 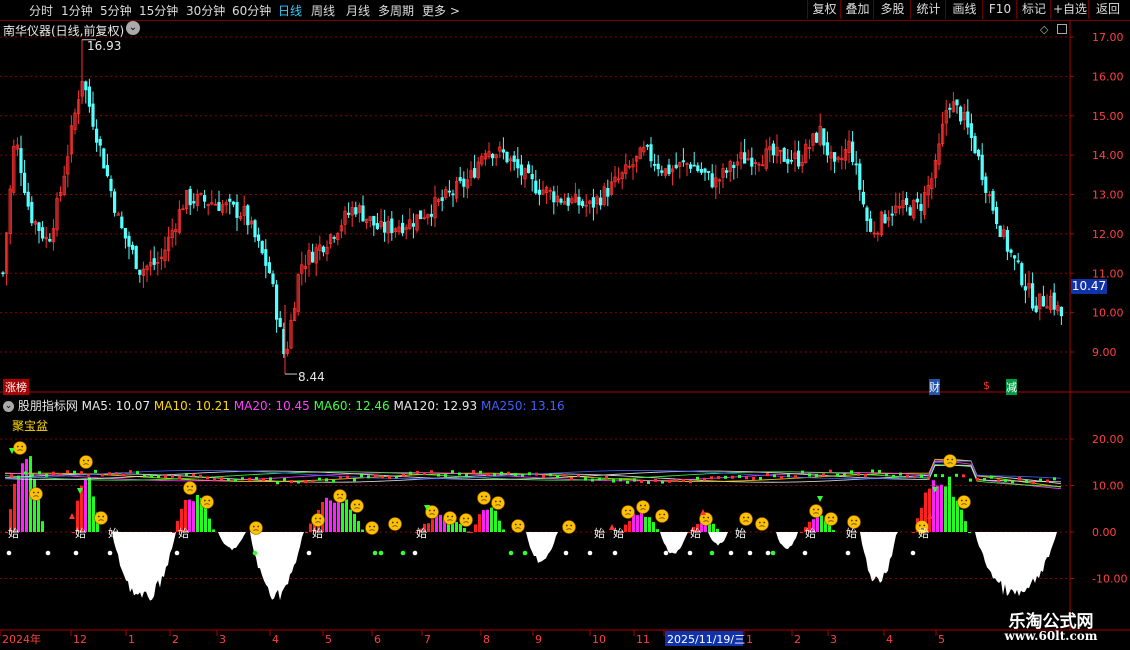 What do you see at coordinates (323, 10) in the screenshot?
I see `tab-7: 周线` at bounding box center [323, 10].